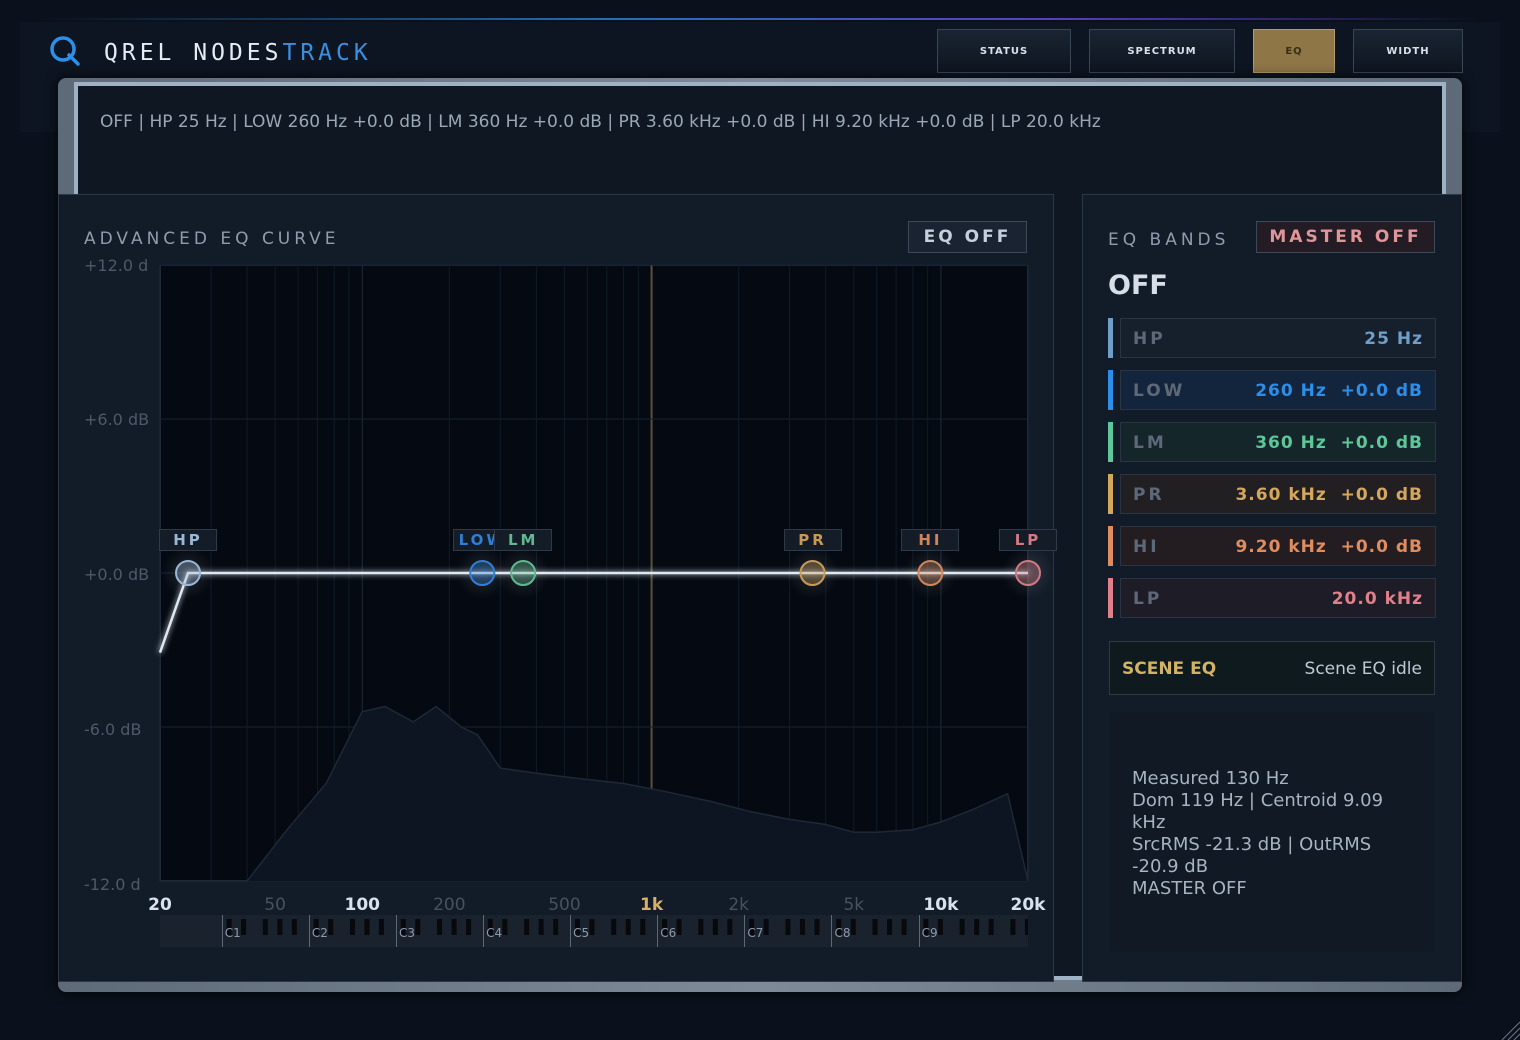 The height and width of the screenshot is (1040, 1520). Describe the element at coordinates (1169, 669) in the screenshot. I see `scene-eq-label: SCENE EQ` at that location.